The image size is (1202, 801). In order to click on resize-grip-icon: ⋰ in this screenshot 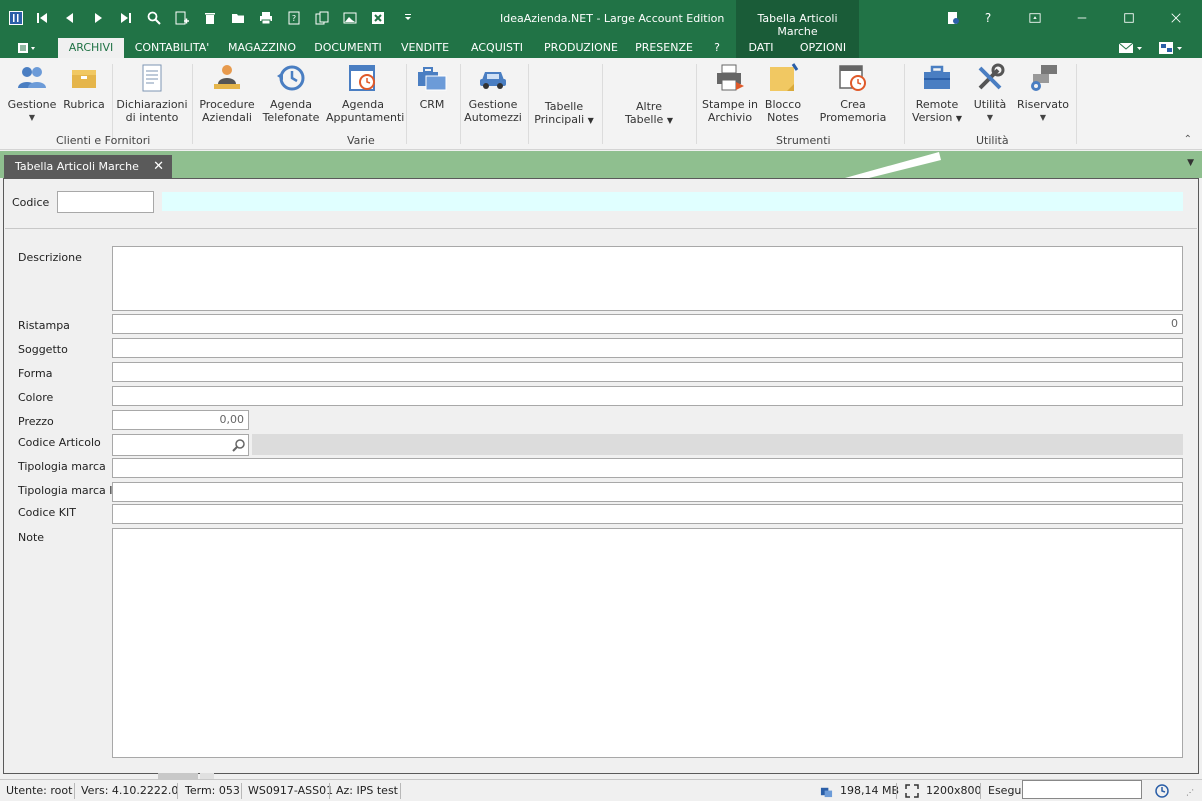, I will do `click(1190, 792)`.